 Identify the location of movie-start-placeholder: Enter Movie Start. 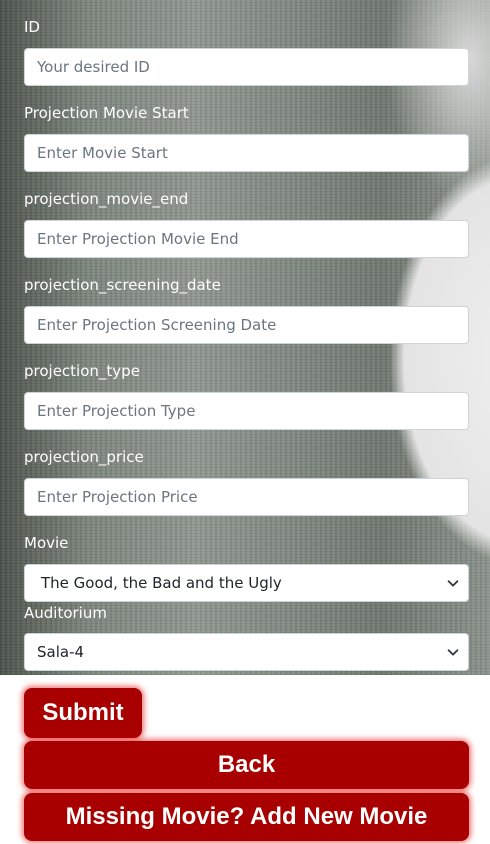
(102, 153).